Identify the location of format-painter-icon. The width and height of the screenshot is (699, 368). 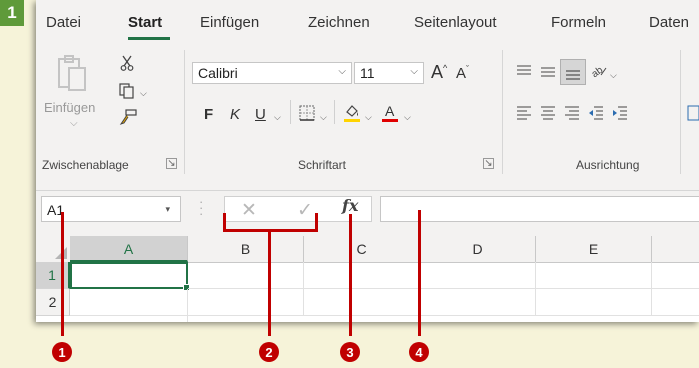
(128, 117).